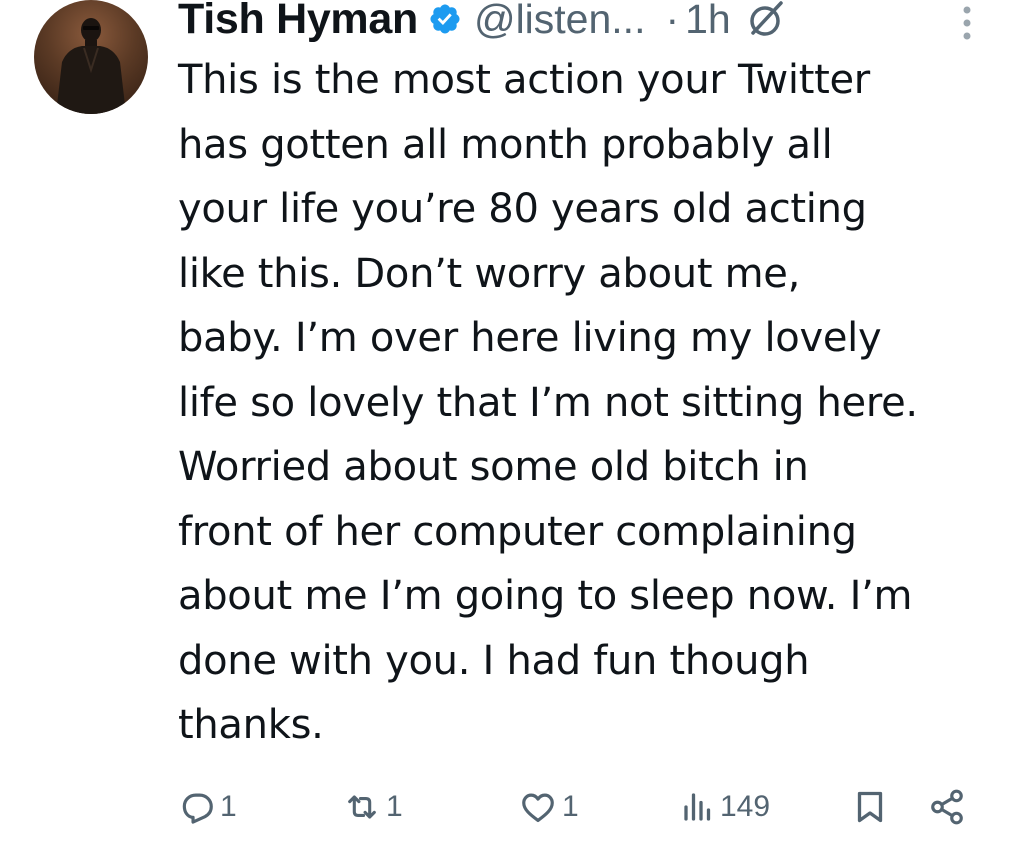 The width and height of the screenshot is (1024, 850). I want to click on action-bar: 1 1 1 149, so click(578, 807).